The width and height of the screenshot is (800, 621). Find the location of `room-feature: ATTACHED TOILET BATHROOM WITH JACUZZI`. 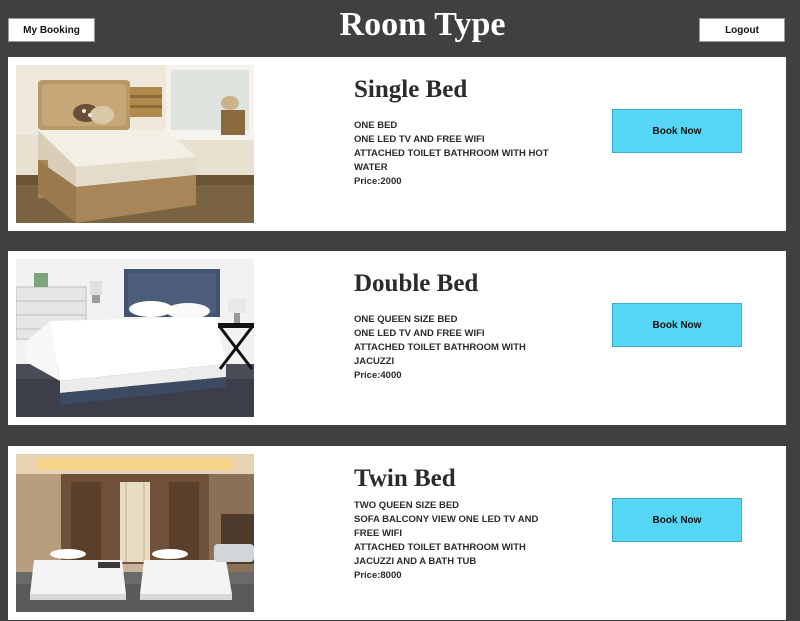

room-feature: ATTACHED TOILET BATHROOM WITH JACUZZI is located at coordinates (440, 354).